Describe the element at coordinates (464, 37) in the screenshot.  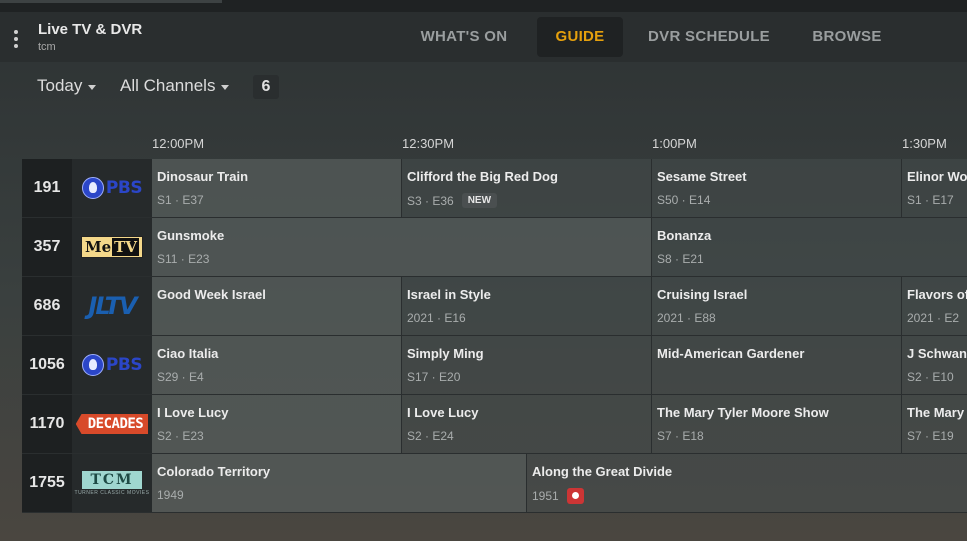
I see `tab-whats-on: WHAT'S ON` at that location.